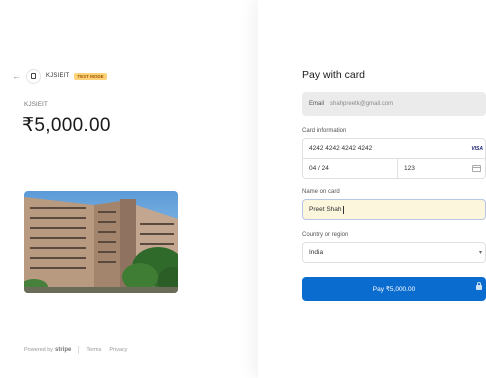  What do you see at coordinates (319, 168) in the screenshot?
I see `expiry-value: 04 / 24` at bounding box center [319, 168].